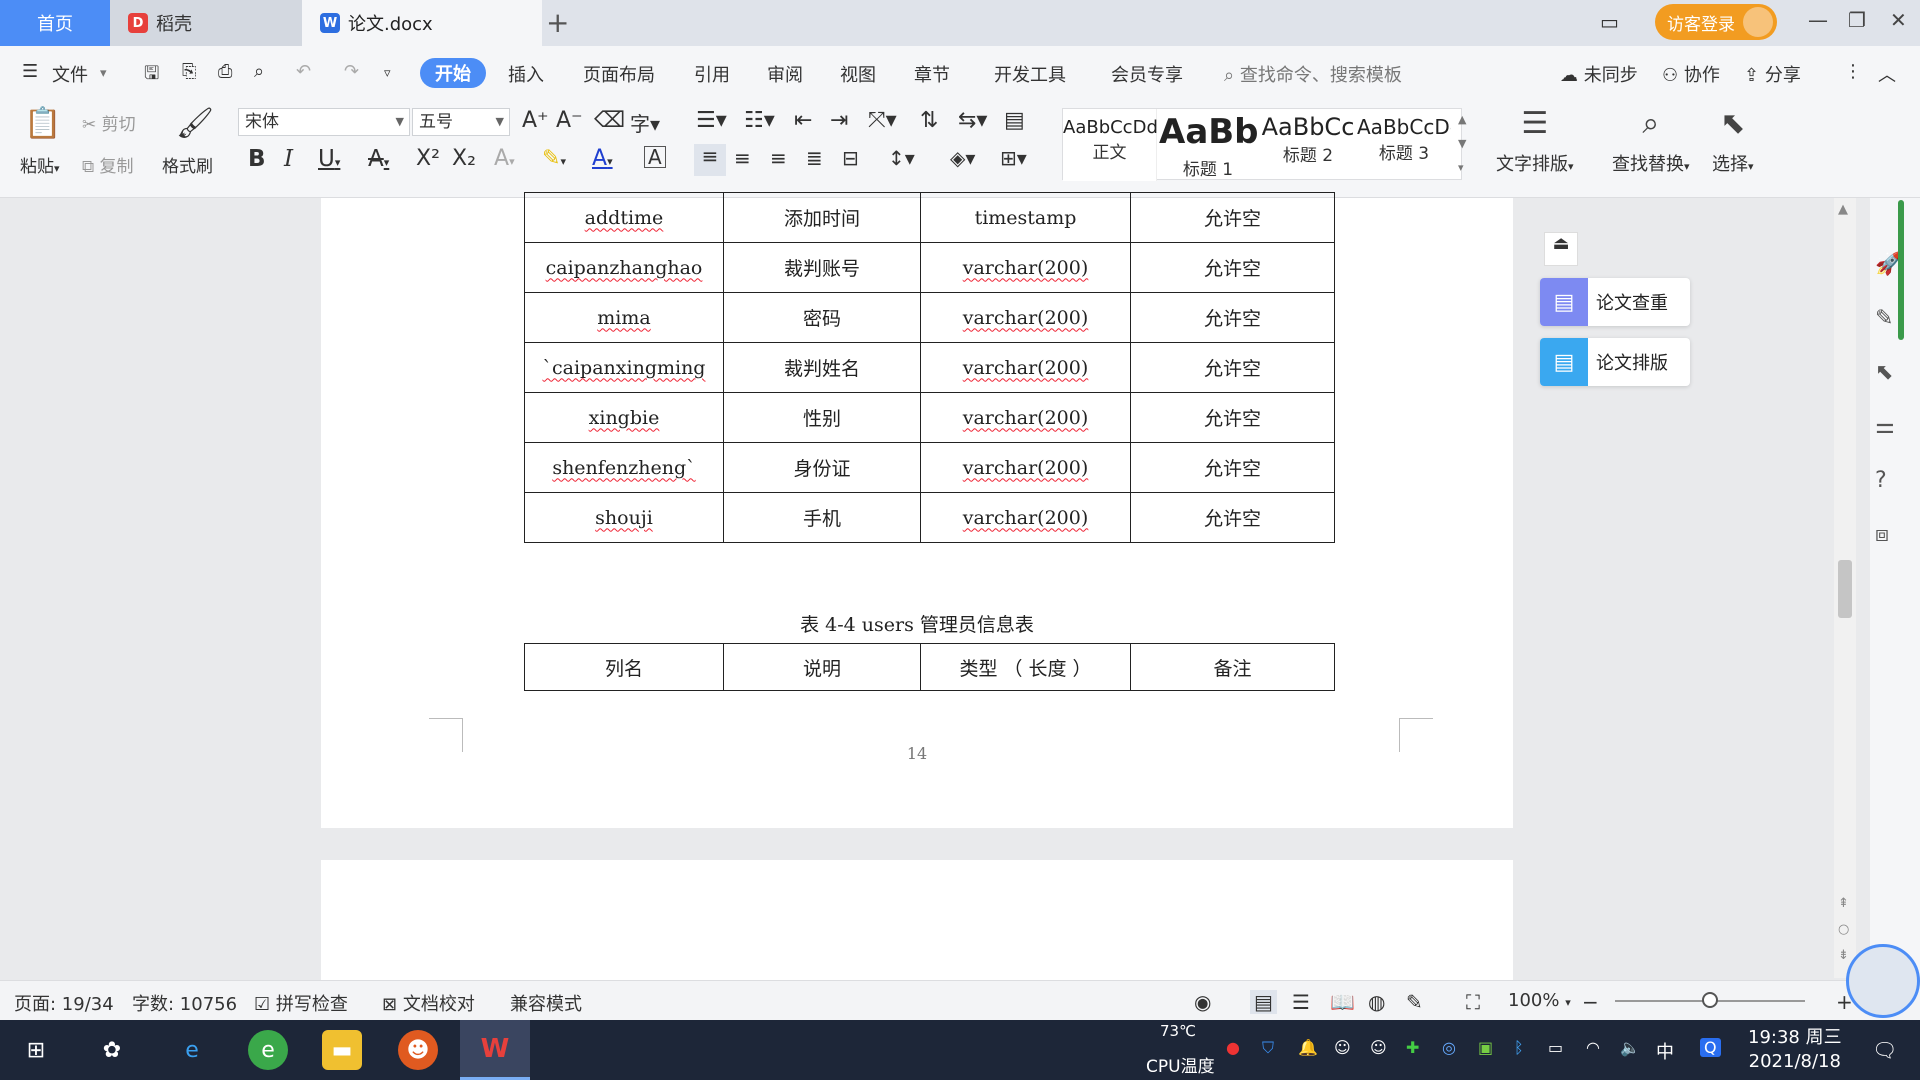  What do you see at coordinates (108, 164) in the screenshot?
I see `copy-button: ⧉ 复制` at bounding box center [108, 164].